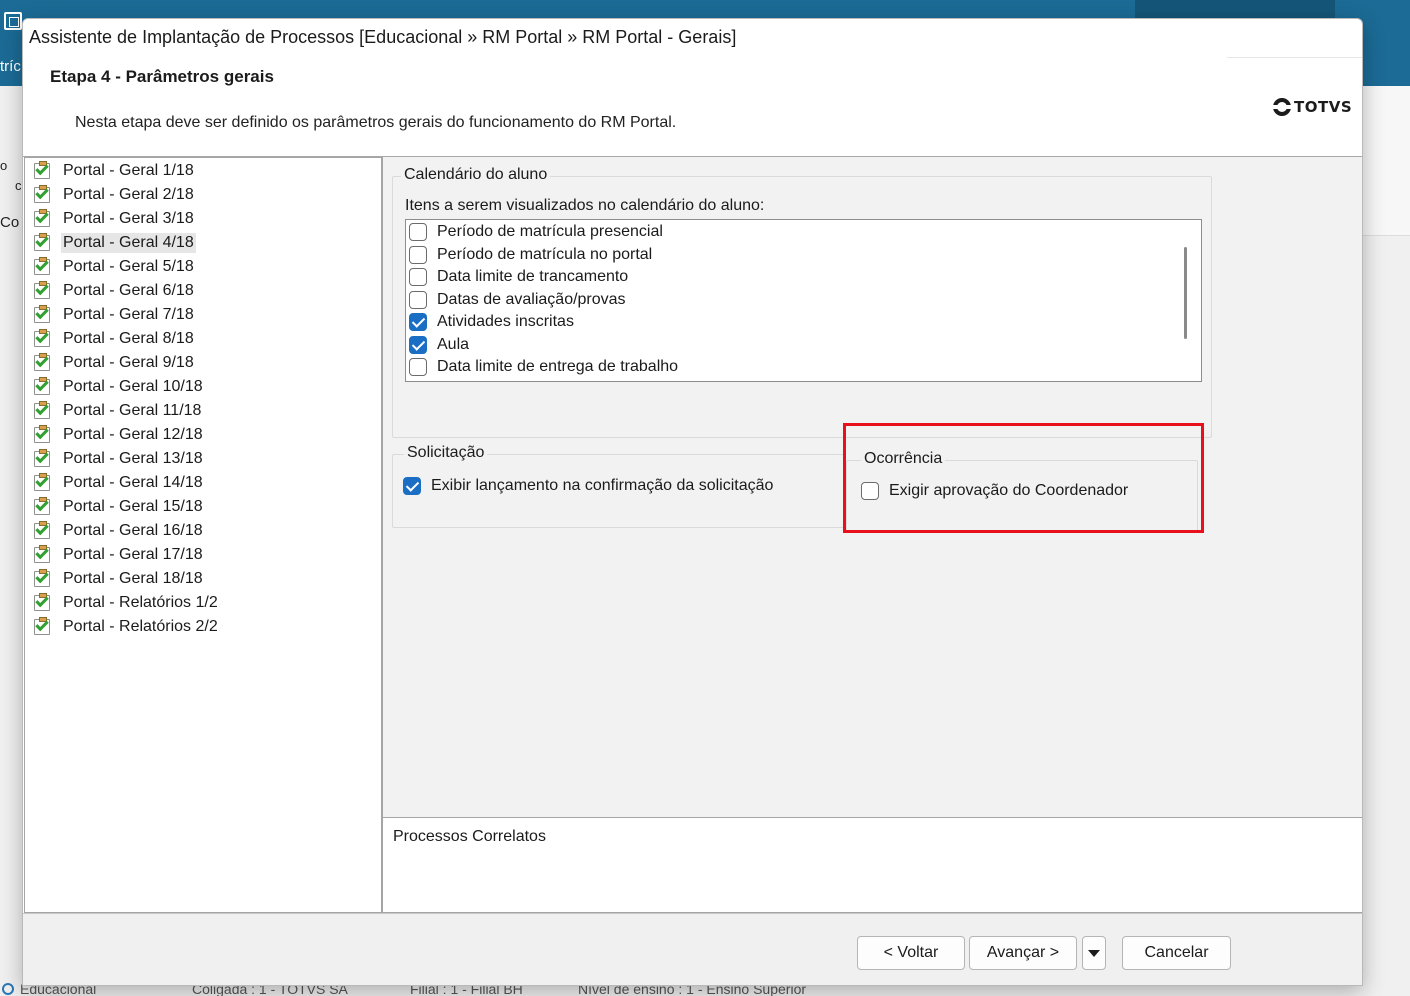  What do you see at coordinates (1023, 953) in the screenshot?
I see `next-button: Avançar >` at bounding box center [1023, 953].